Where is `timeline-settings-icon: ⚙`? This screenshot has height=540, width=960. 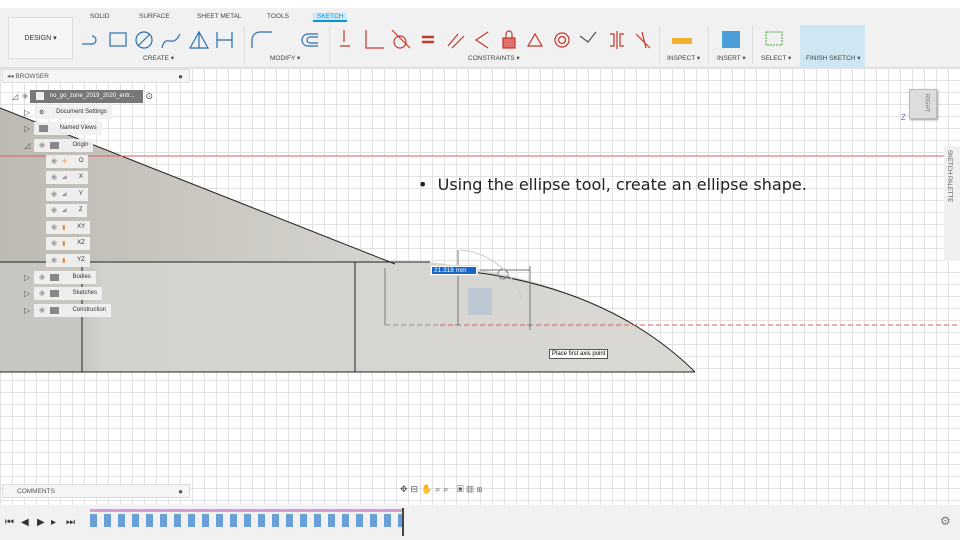 timeline-settings-icon: ⚙ is located at coordinates (945, 521).